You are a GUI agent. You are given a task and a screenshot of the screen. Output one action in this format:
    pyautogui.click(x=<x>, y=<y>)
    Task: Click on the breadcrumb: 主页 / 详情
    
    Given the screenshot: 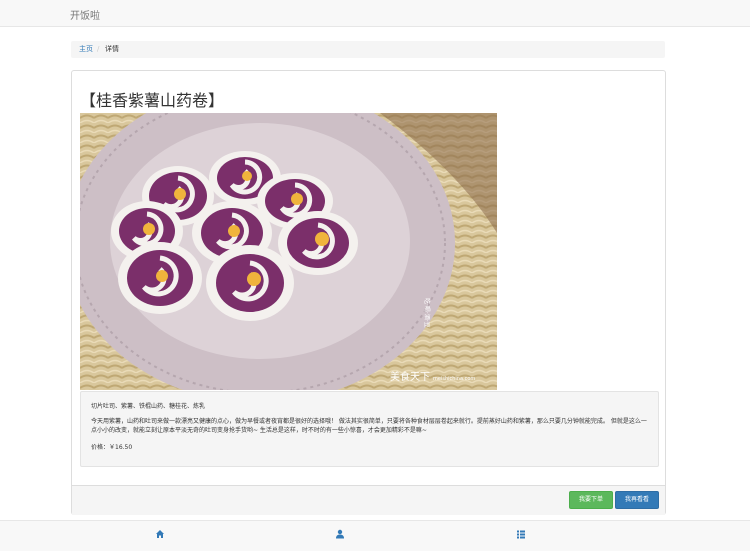 What is the action you would take?
    pyautogui.click(x=368, y=49)
    